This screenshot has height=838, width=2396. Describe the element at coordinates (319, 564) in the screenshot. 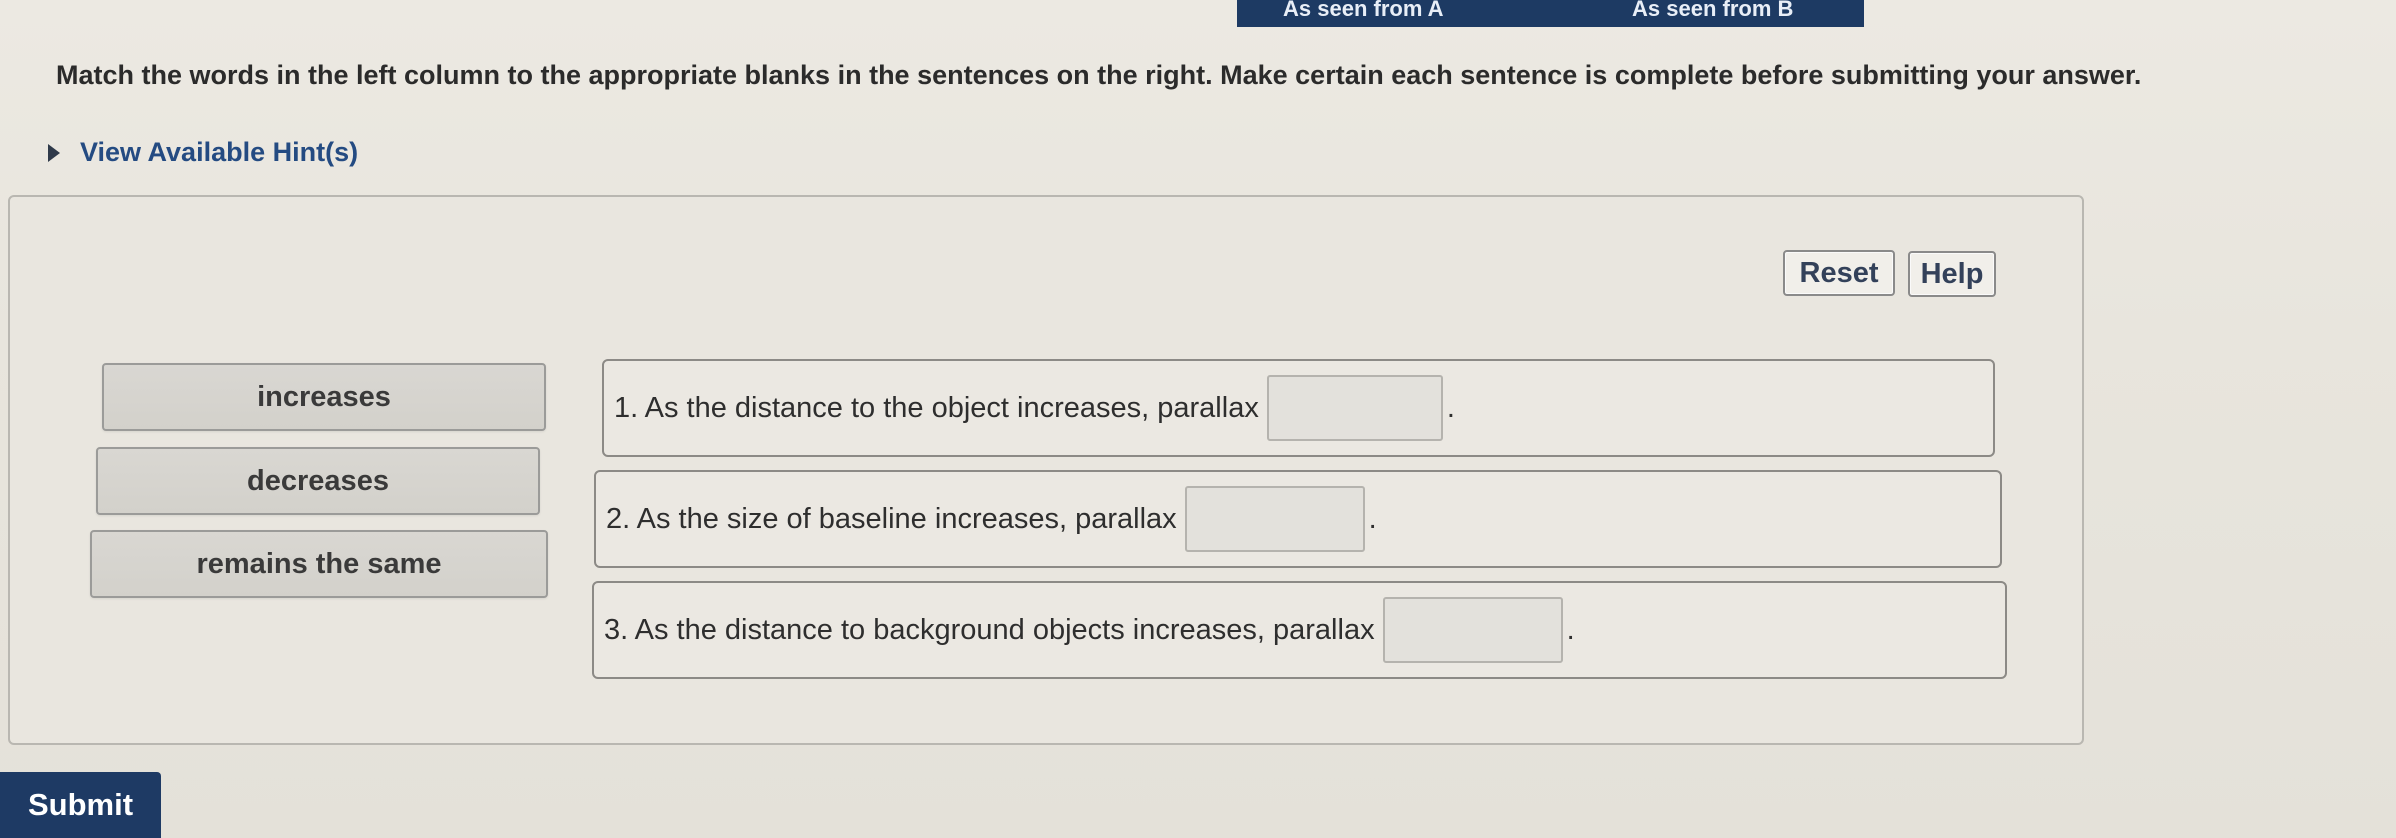

I see `word-tile-remains-the-same: remains the same` at that location.